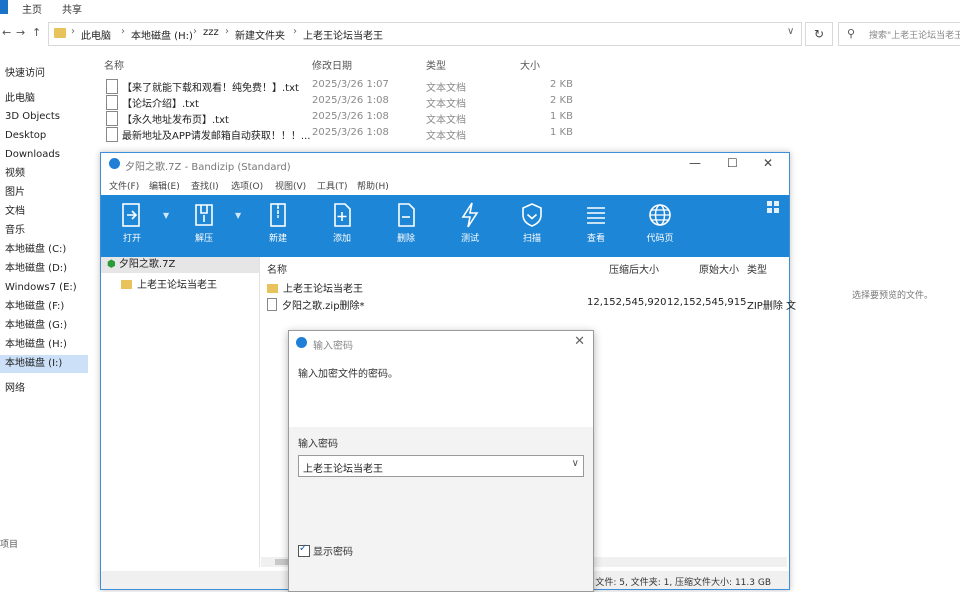 This screenshot has width=960, height=592. Describe the element at coordinates (132, 226) in the screenshot. I see `open-button: 打开` at that location.